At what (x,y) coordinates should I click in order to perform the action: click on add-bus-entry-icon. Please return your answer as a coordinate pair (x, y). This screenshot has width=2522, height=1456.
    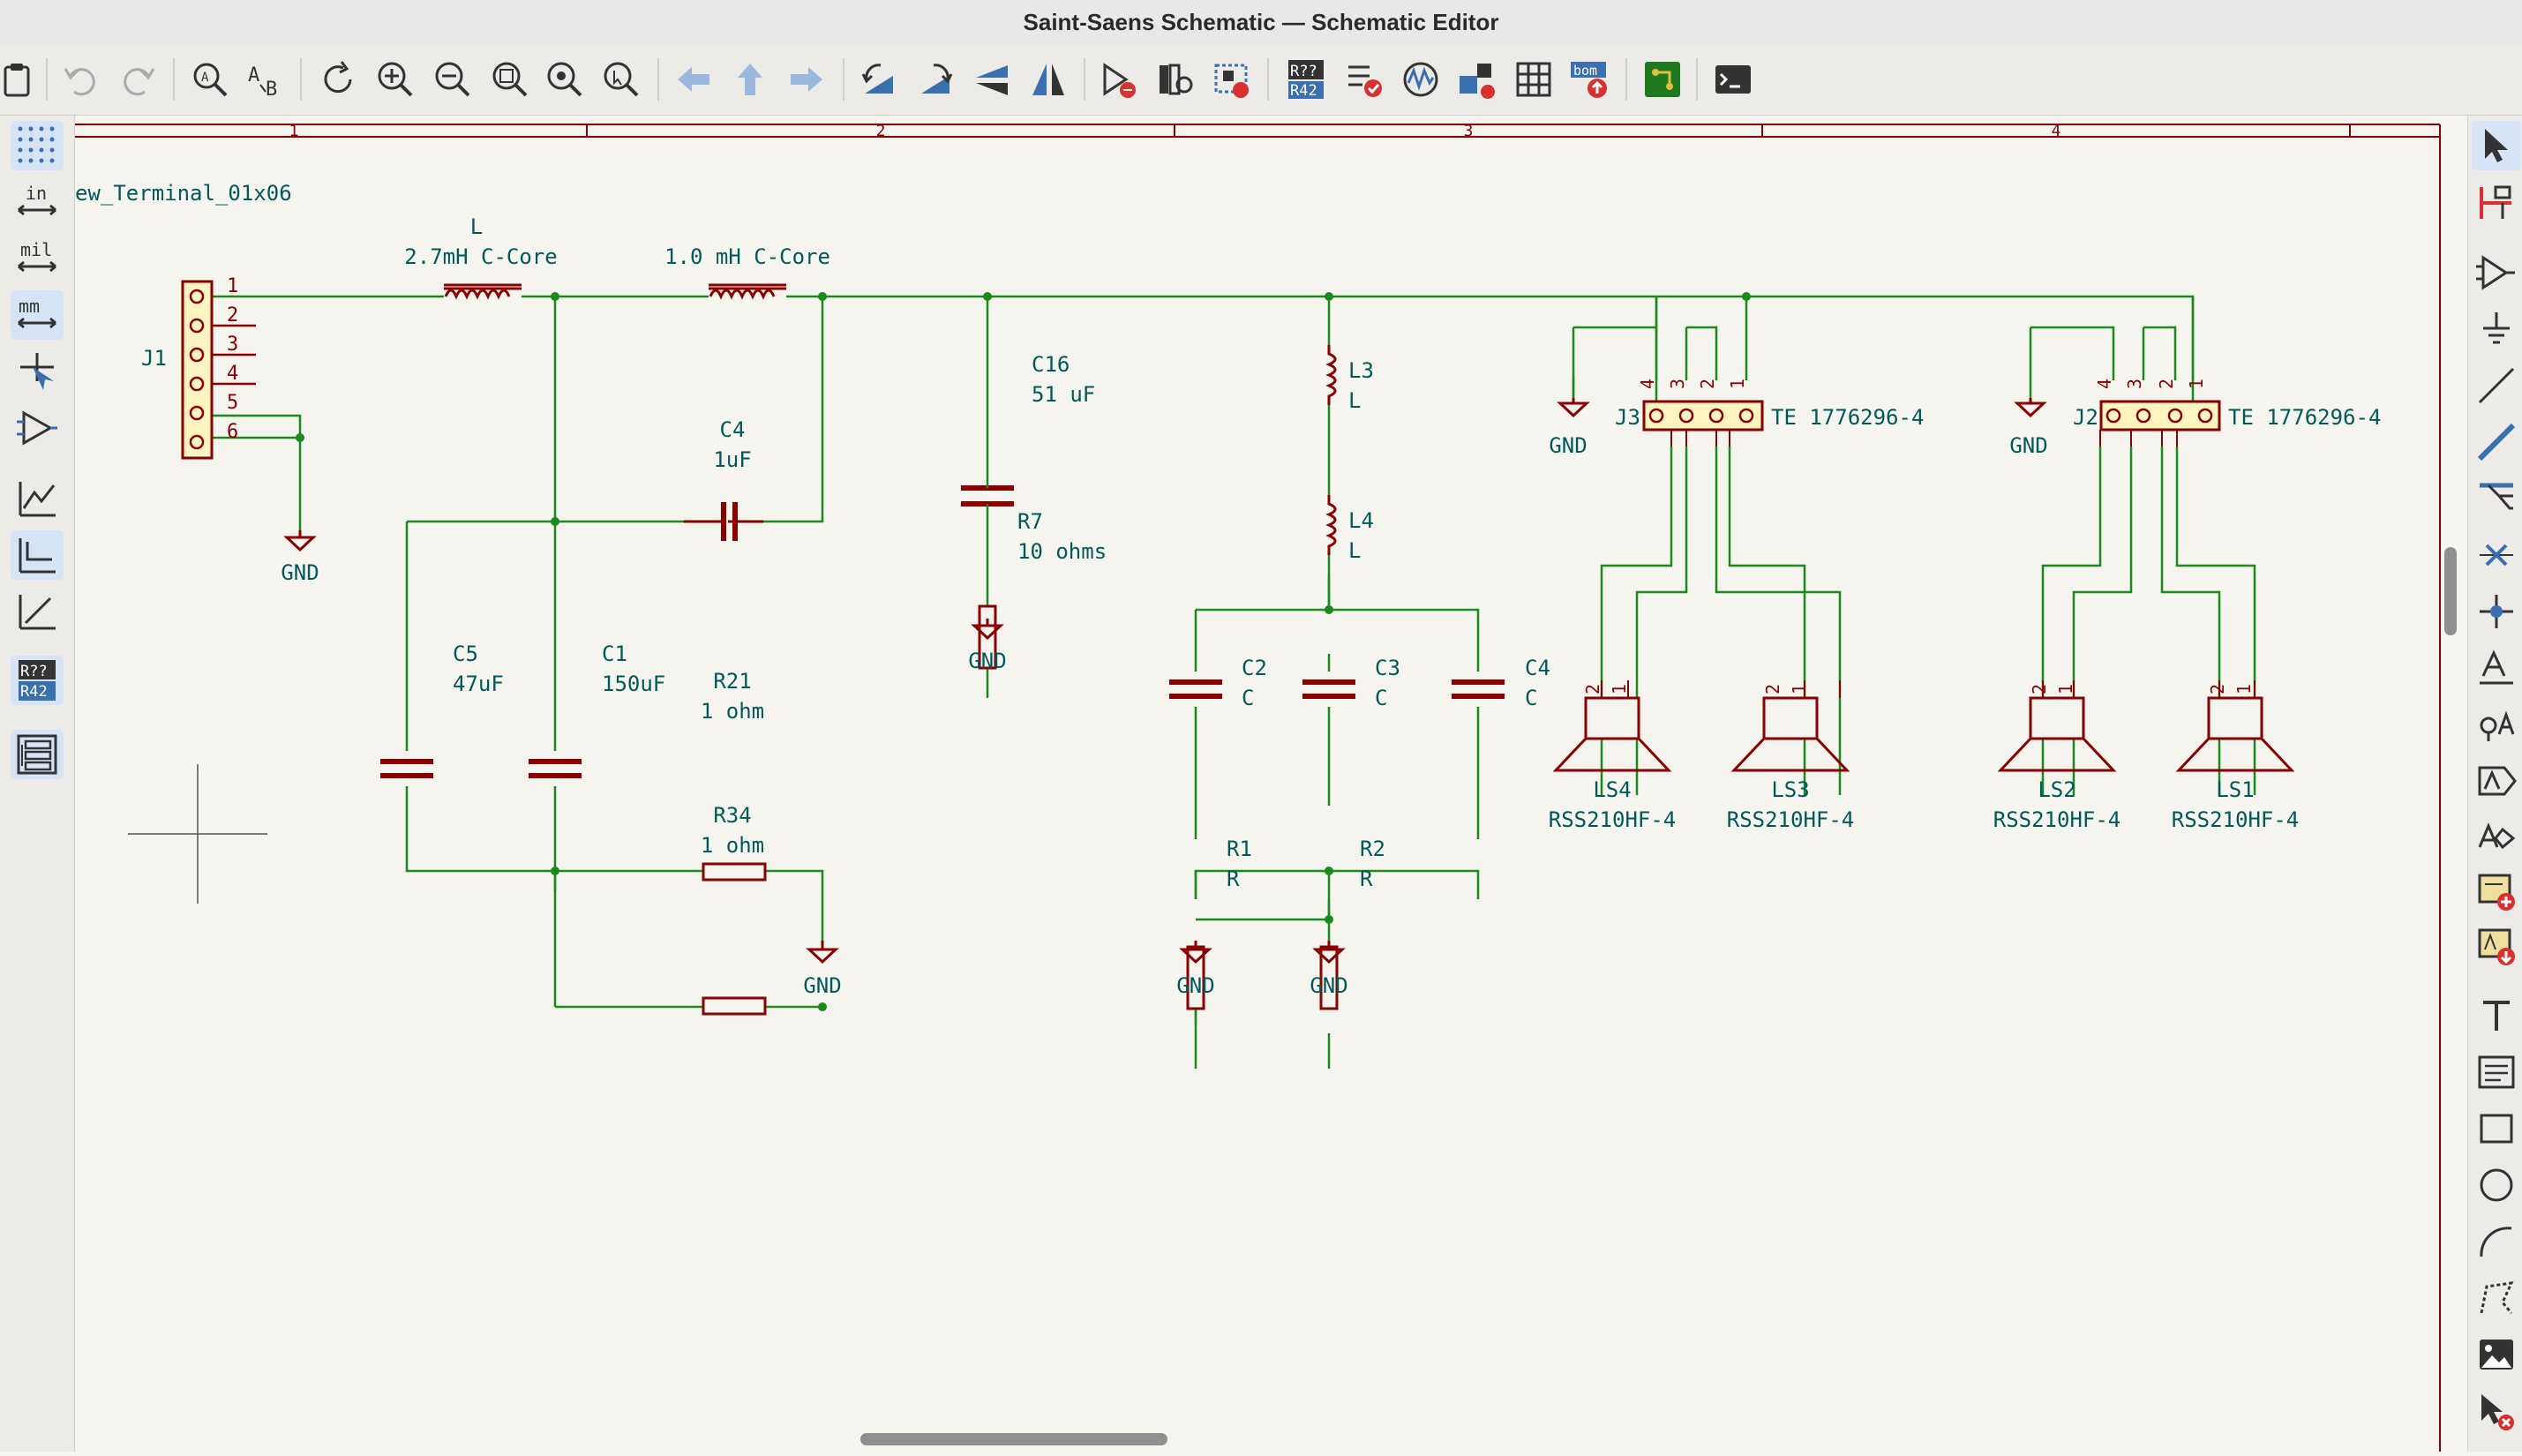
    Looking at the image, I should click on (2496, 498).